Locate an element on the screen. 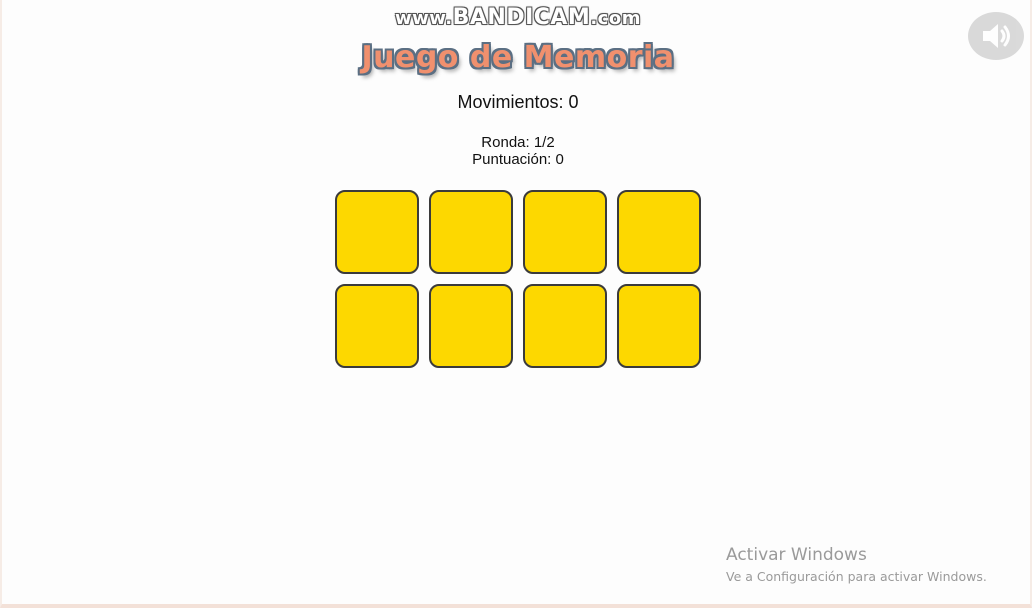 Image resolution: width=1032 pixels, height=608 pixels. watermark-brand: BANDICAM is located at coordinates (521, 17).